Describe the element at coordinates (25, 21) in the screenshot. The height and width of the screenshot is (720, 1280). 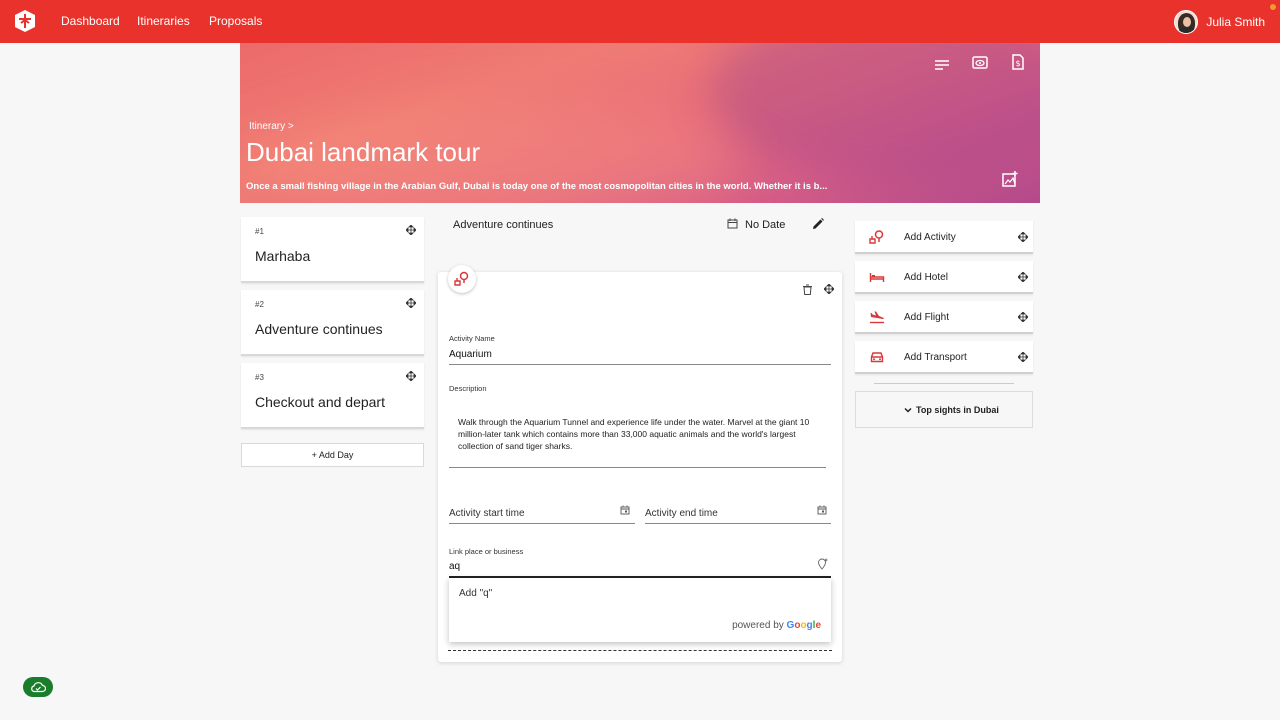
I see `app-logo-icon` at that location.